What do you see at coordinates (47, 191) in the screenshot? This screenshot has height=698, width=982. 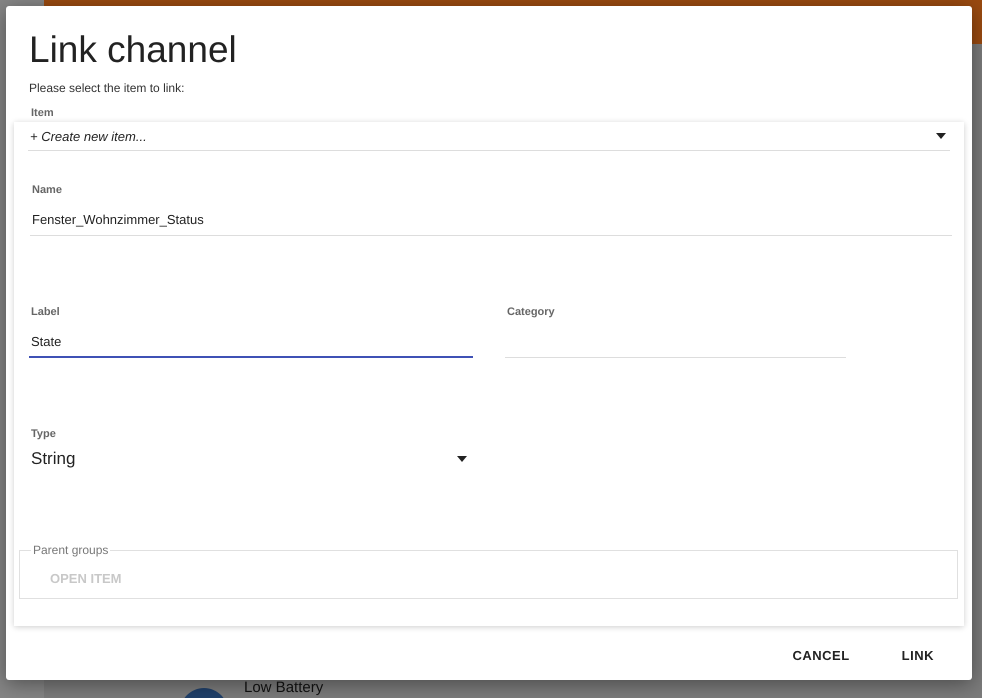 I see `field-label: Name` at bounding box center [47, 191].